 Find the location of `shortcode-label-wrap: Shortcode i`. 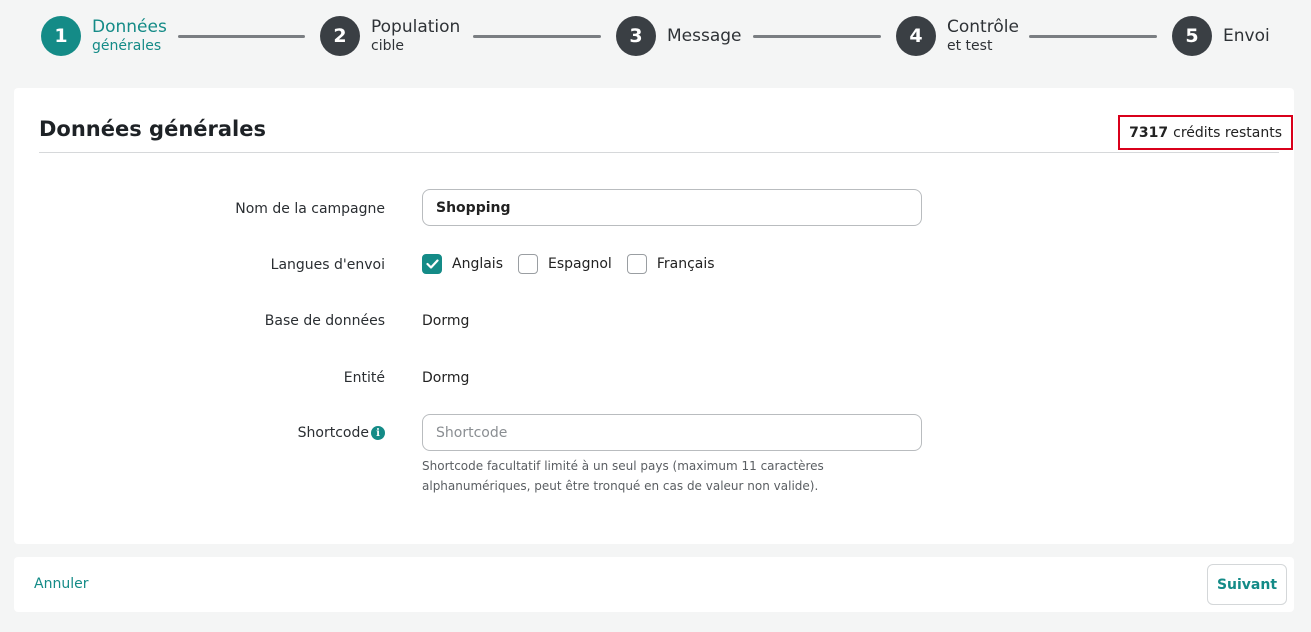

shortcode-label-wrap: Shortcode i is located at coordinates (341, 433).